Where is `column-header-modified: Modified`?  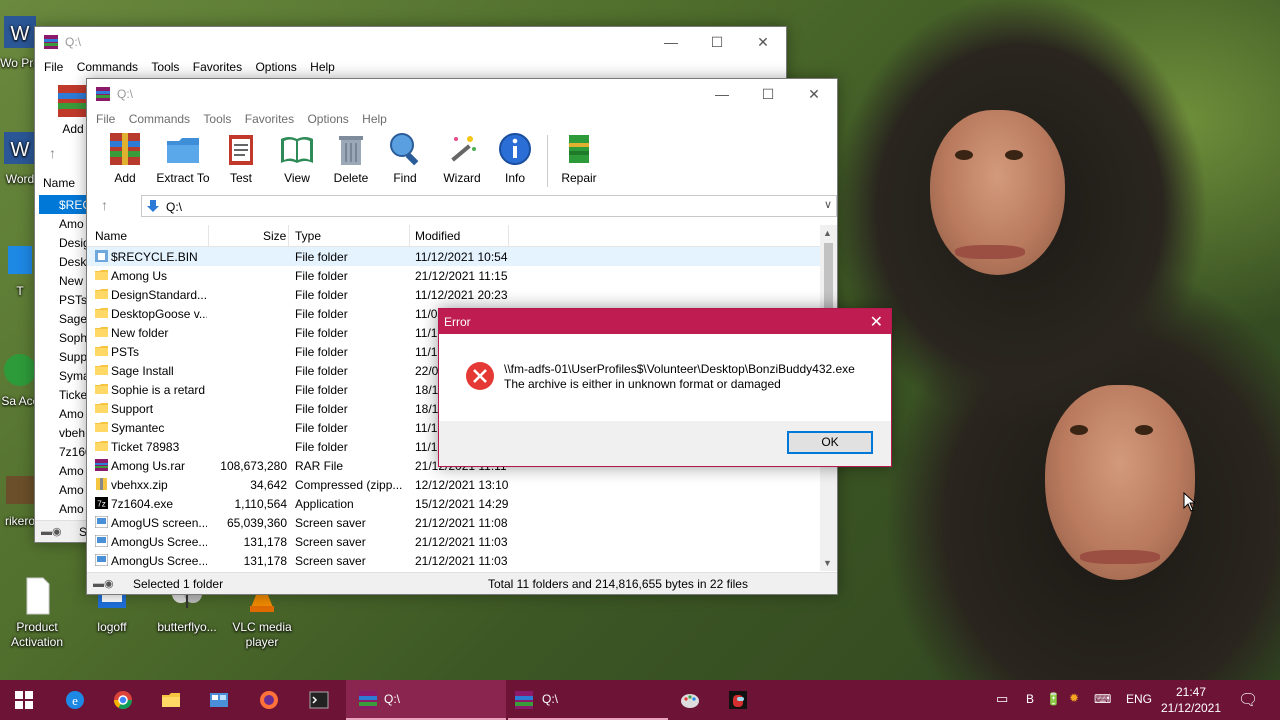 column-header-modified: Modified is located at coordinates (437, 236).